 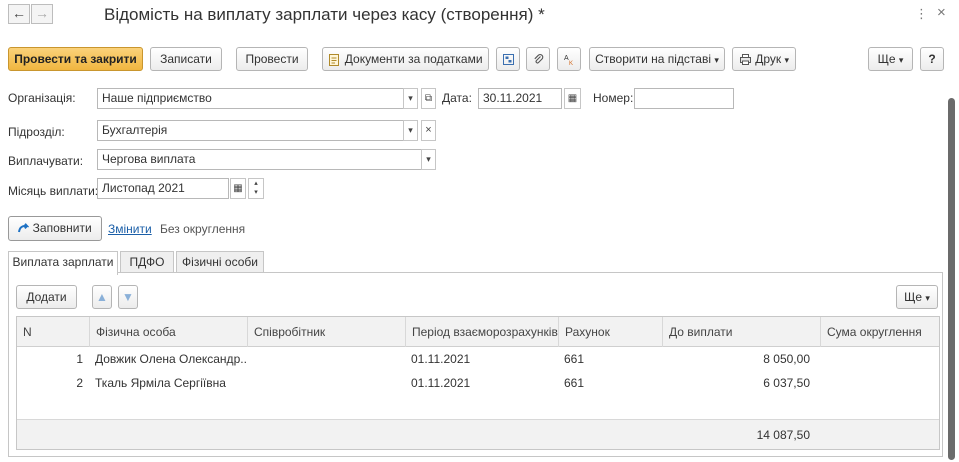 What do you see at coordinates (256, 188) in the screenshot?
I see `month-stepper: ▴ ▾` at bounding box center [256, 188].